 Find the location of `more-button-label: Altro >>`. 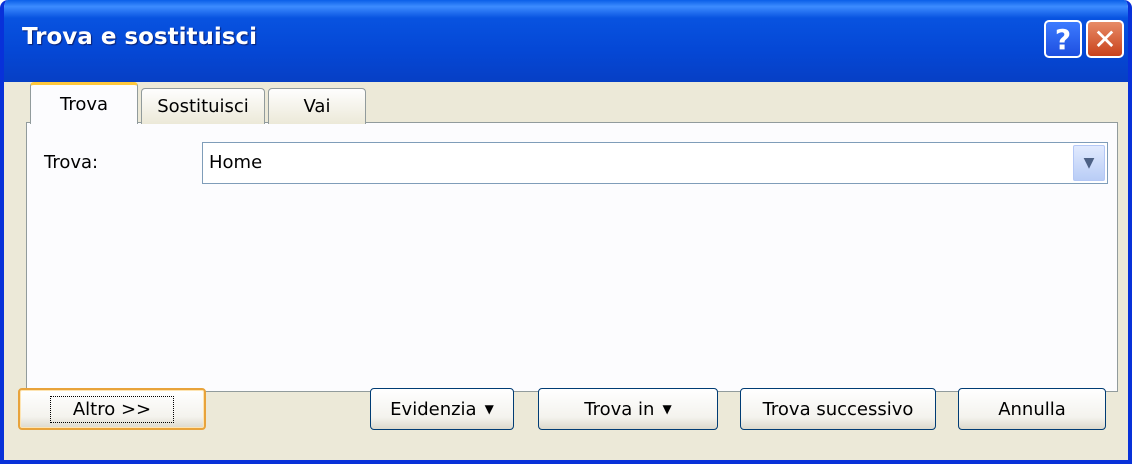

more-button-label: Altro >> is located at coordinates (112, 409).